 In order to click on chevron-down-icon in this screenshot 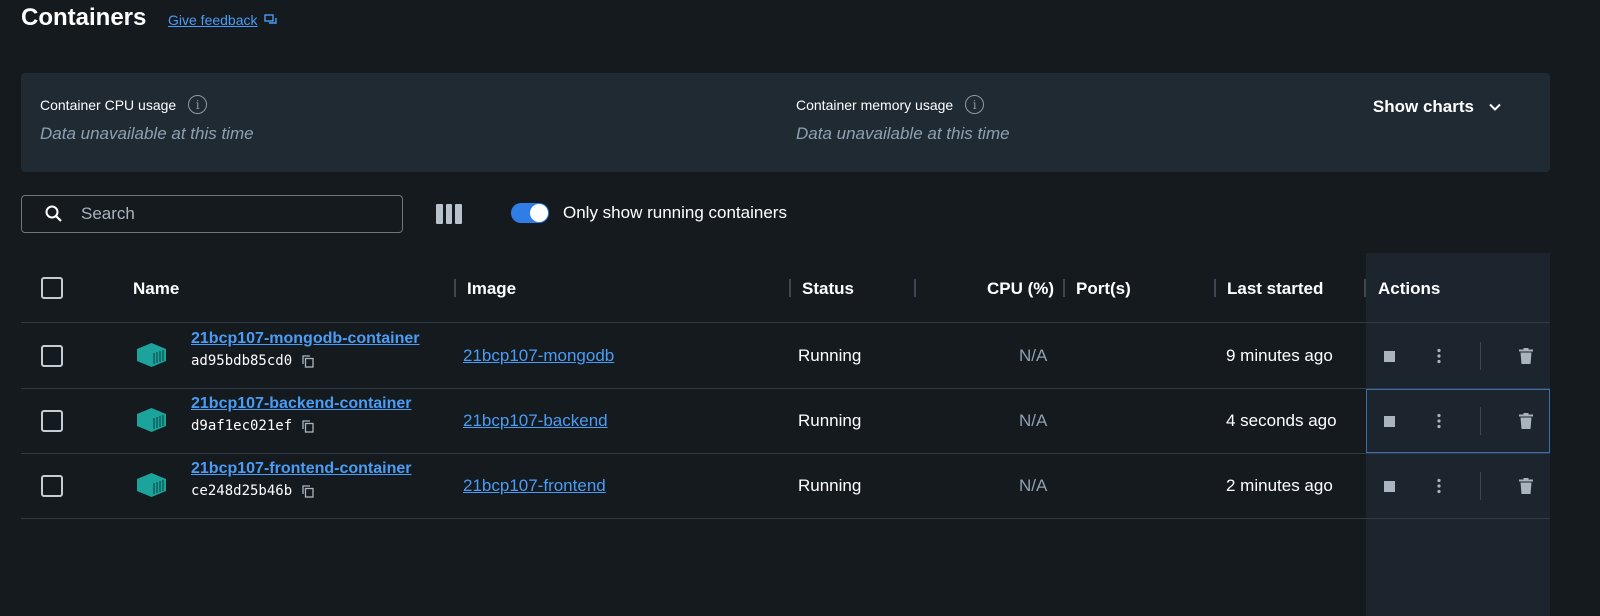, I will do `click(1495, 107)`.